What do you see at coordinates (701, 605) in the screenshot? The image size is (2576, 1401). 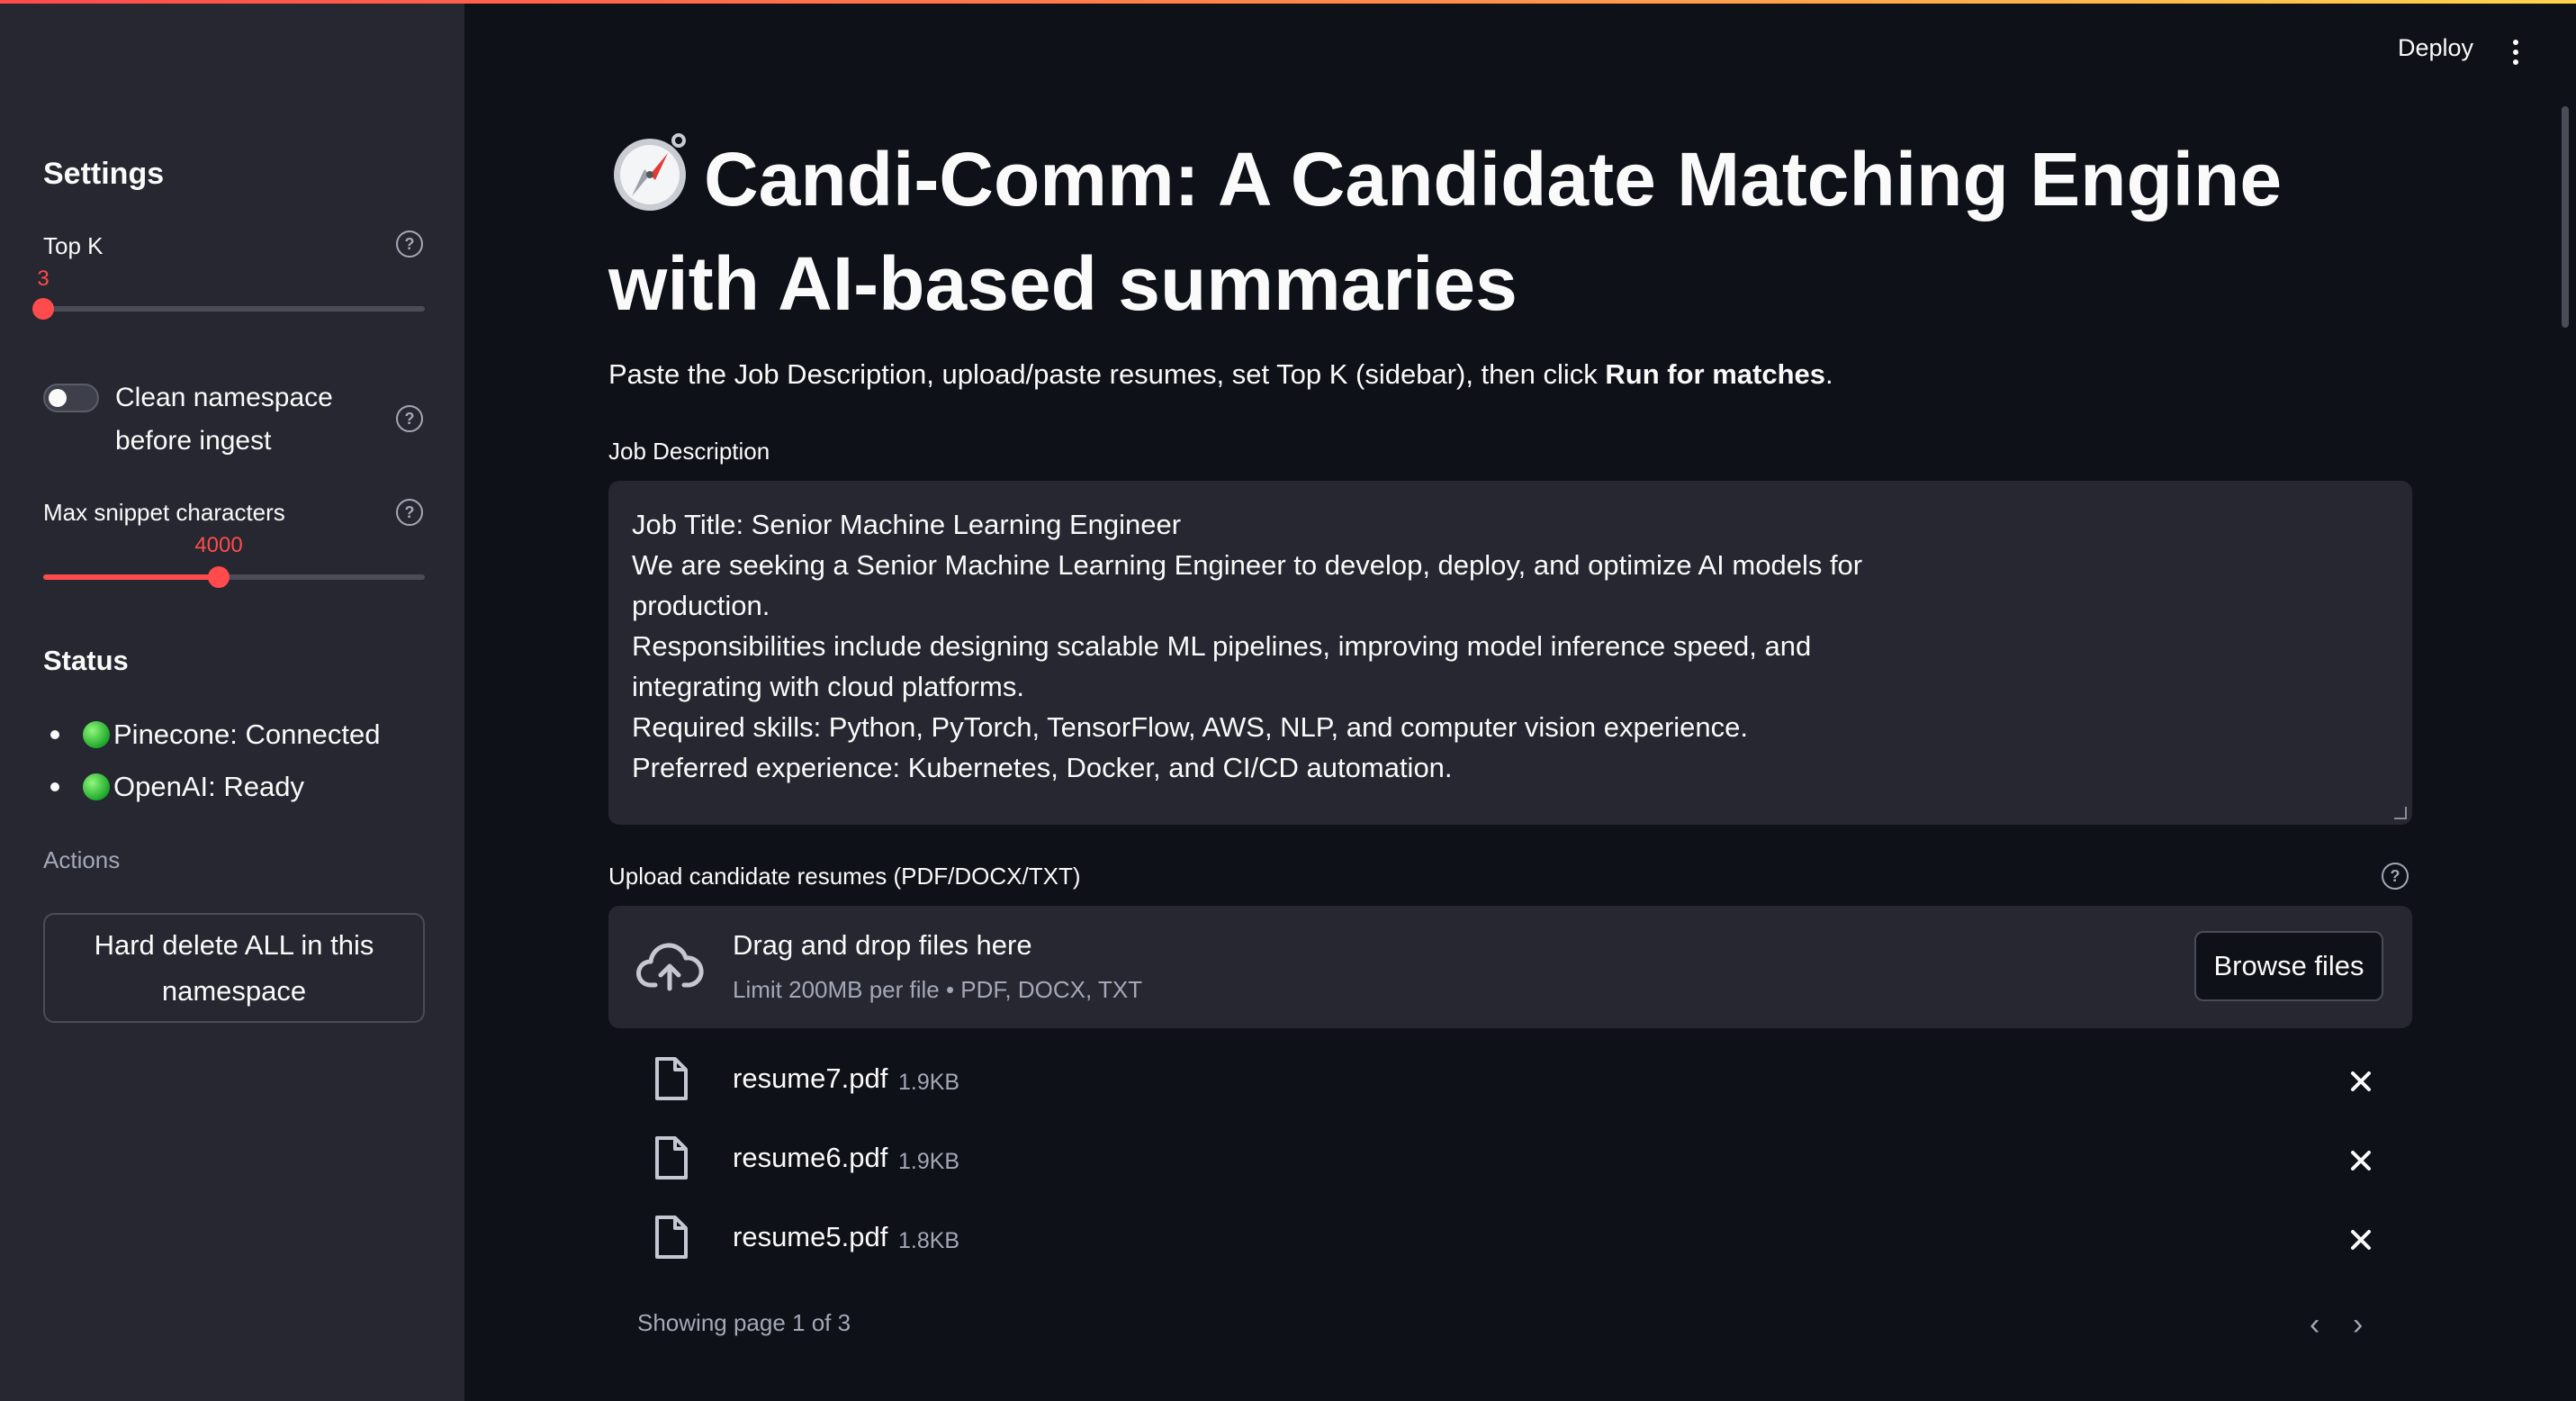 I see `jd-line: production.` at bounding box center [701, 605].